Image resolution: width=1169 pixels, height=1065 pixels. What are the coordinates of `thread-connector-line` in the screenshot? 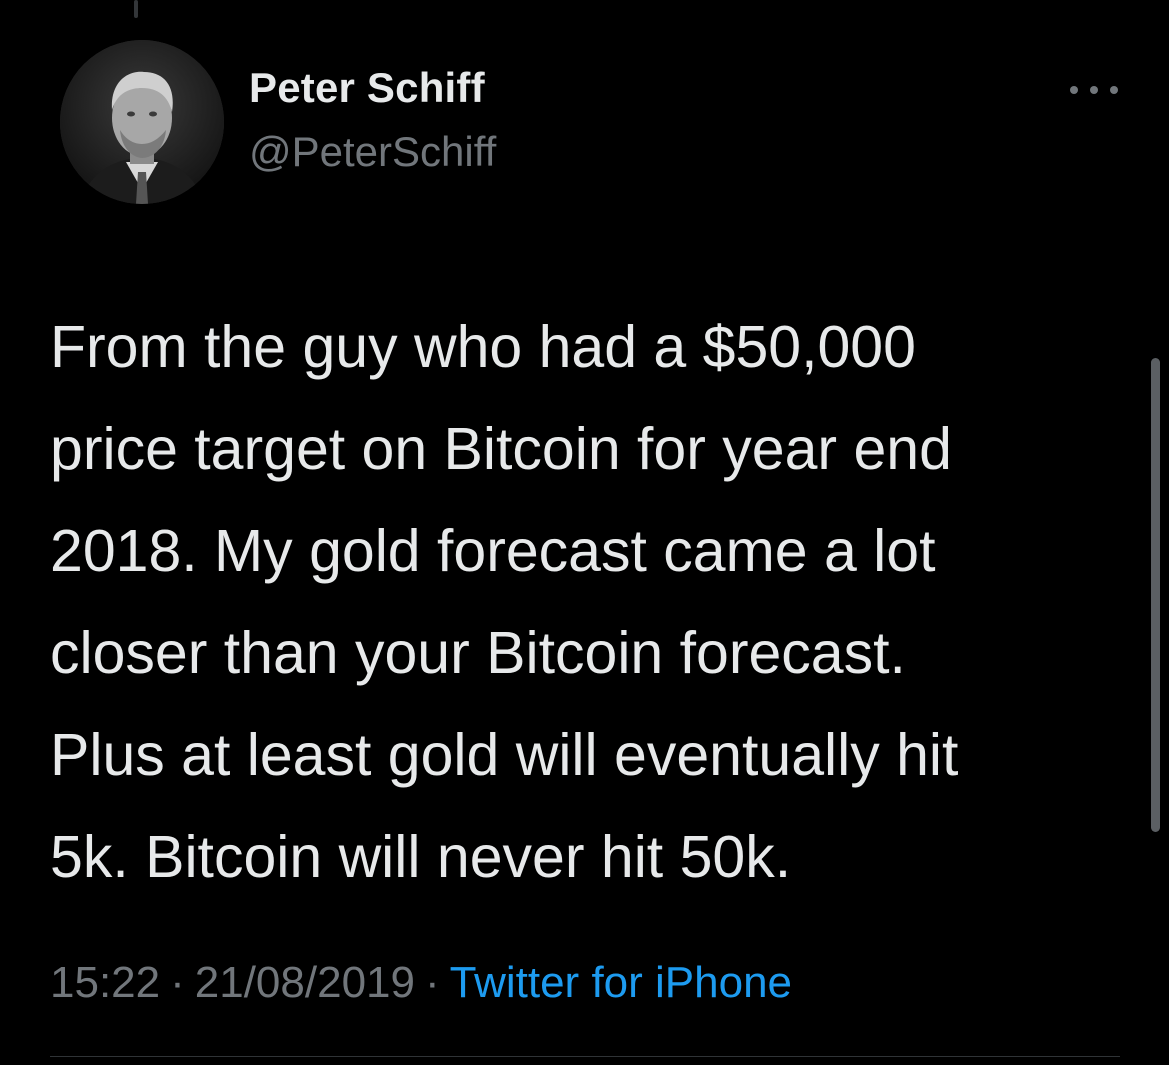 It's located at (136, 9).